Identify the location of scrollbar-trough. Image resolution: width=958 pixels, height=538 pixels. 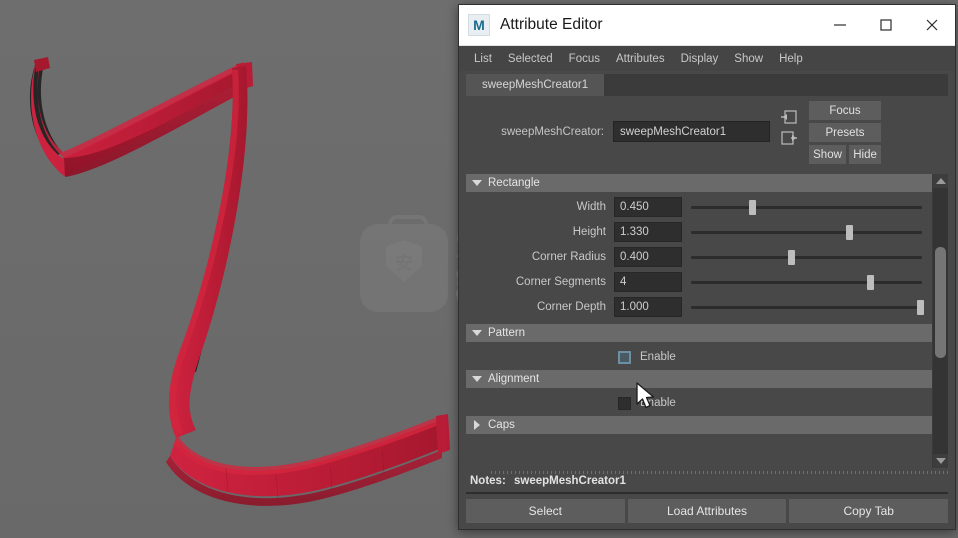
(940, 321).